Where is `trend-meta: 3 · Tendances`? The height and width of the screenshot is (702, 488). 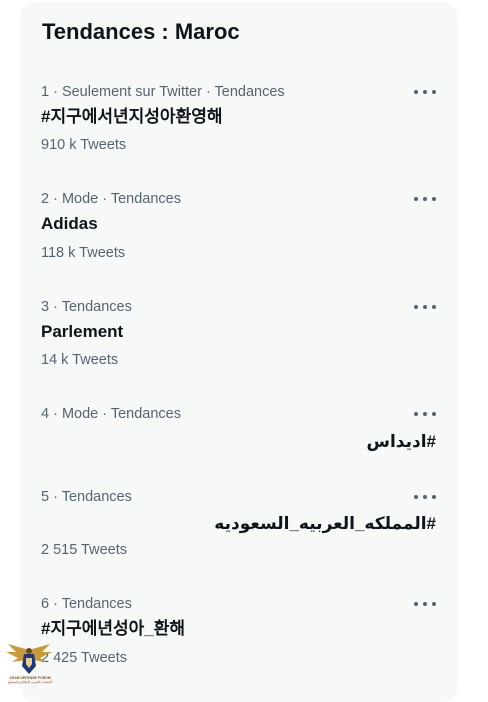 trend-meta: 3 · Tendances is located at coordinates (86, 307).